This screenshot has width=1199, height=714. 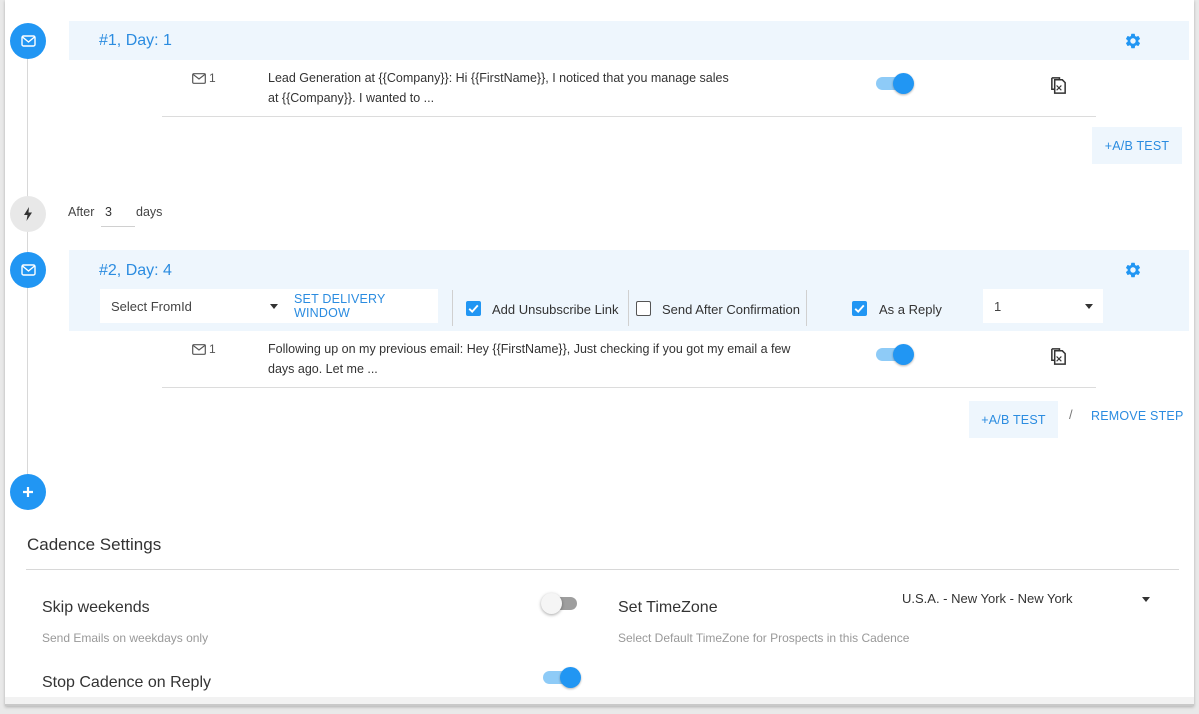 What do you see at coordinates (668, 607) in the screenshot?
I see `timezone-label: Set TimeZone` at bounding box center [668, 607].